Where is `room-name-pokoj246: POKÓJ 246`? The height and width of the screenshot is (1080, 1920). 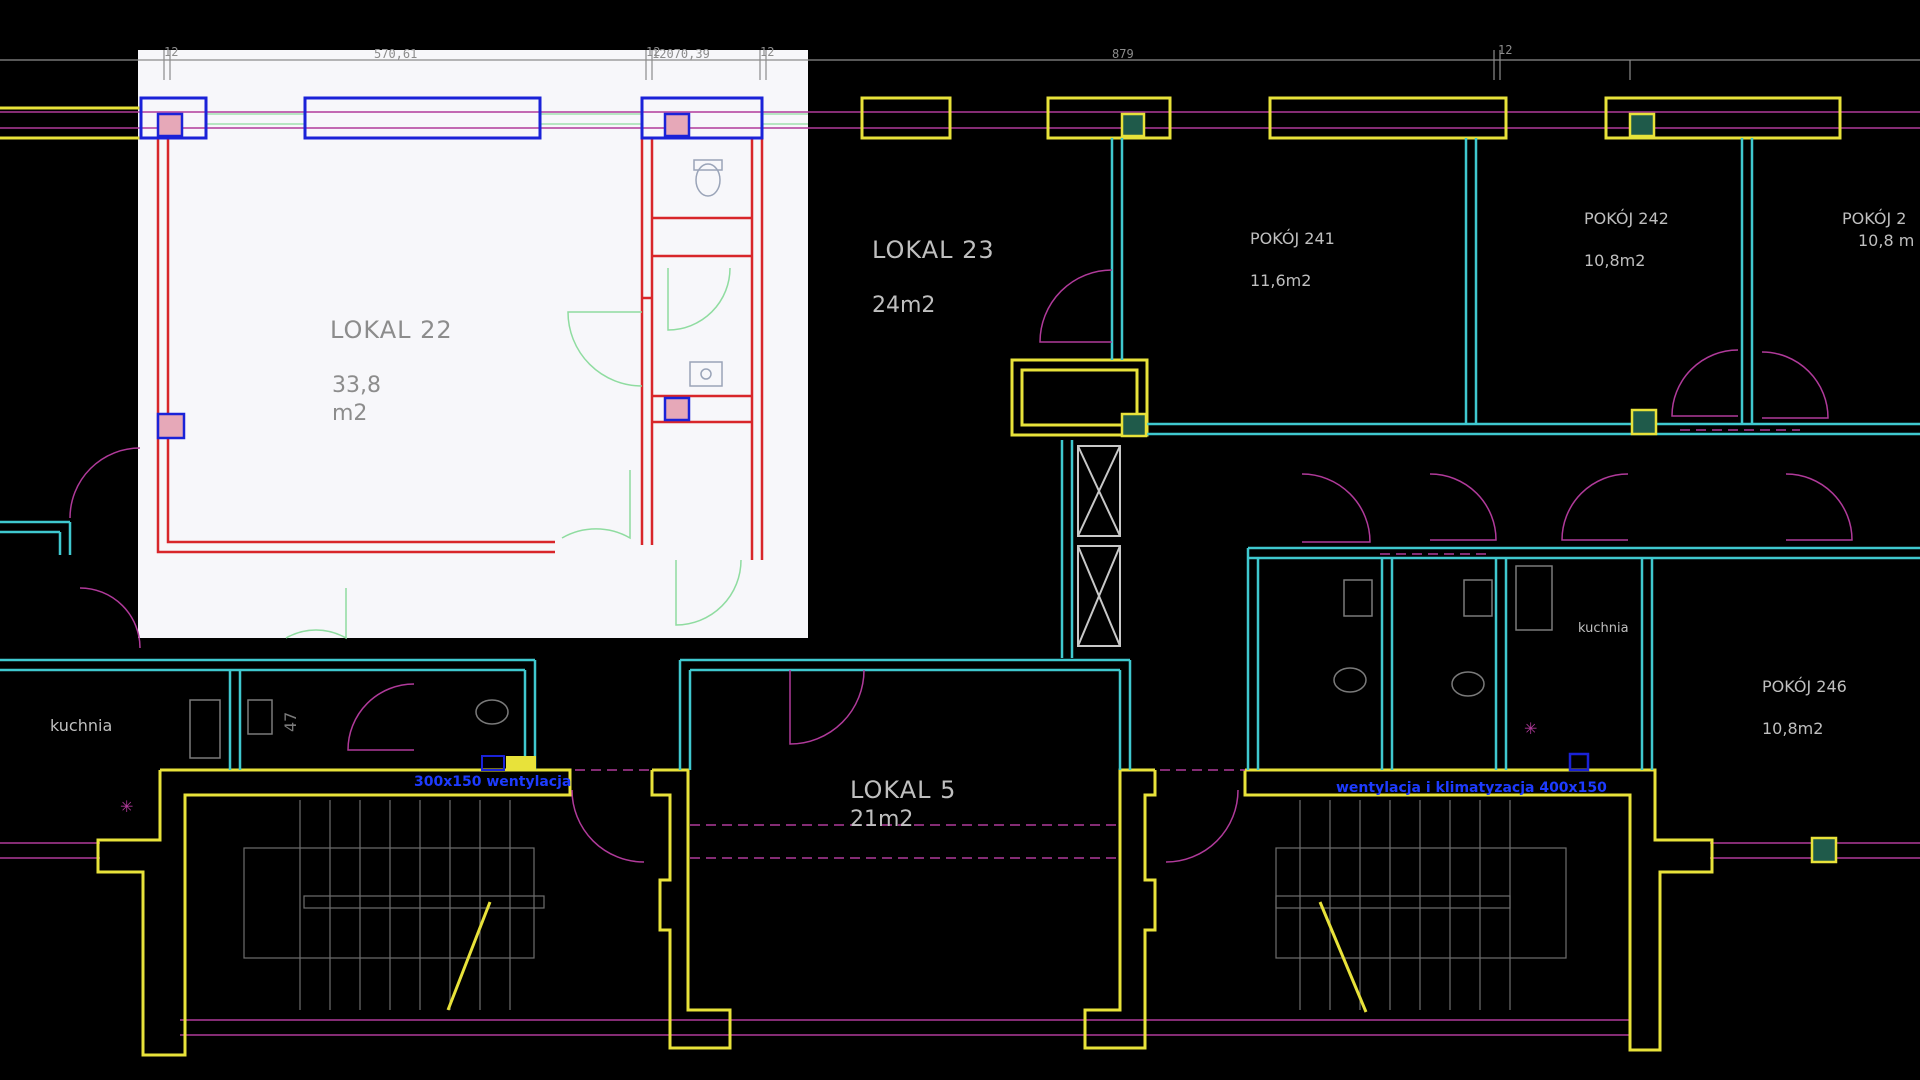 room-name-pokoj246: POKÓJ 246 is located at coordinates (1804, 686).